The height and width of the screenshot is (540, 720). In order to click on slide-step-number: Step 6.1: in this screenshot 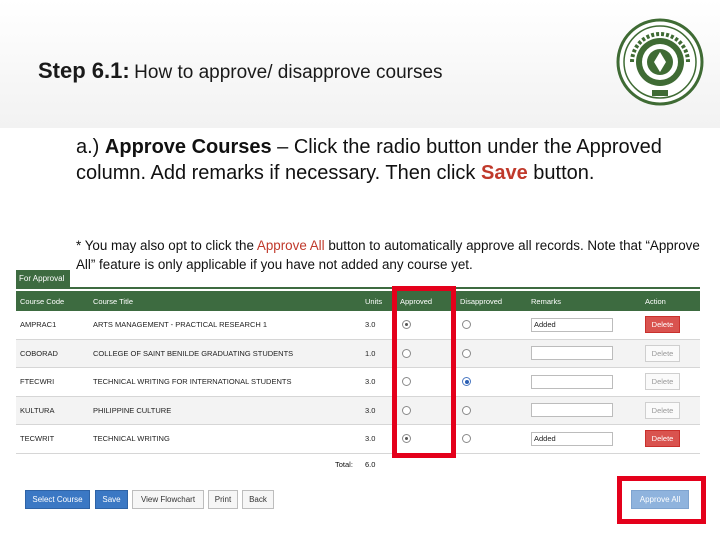, I will do `click(84, 70)`.